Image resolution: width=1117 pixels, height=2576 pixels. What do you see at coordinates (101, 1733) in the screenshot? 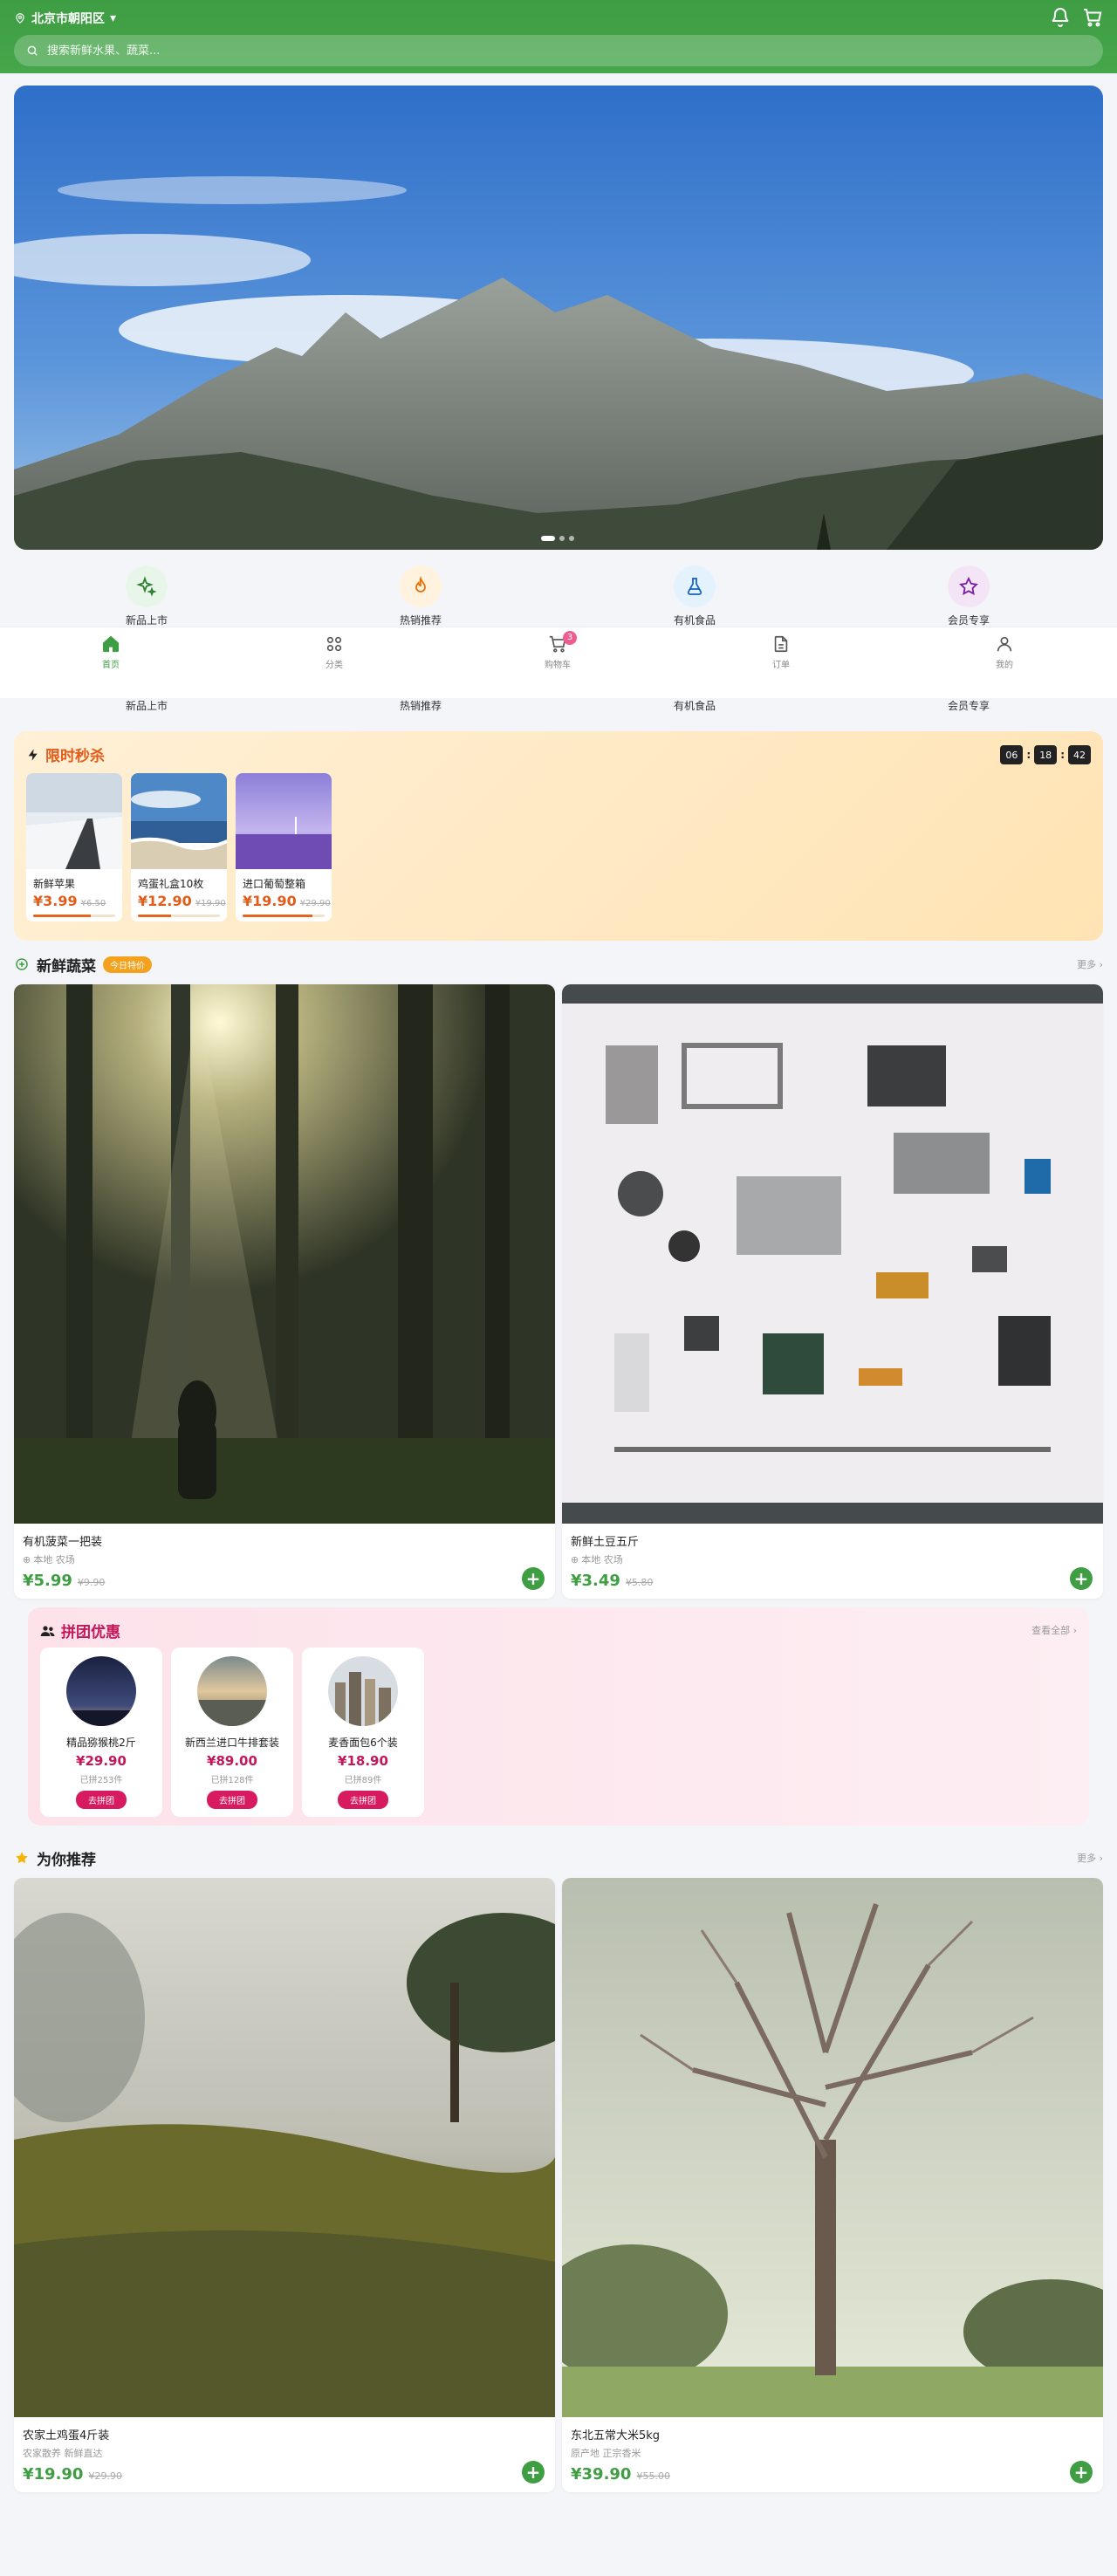
I see `group-item: 精品猕猴桃2斤 ¥29.90 已拼253件 去拼团` at bounding box center [101, 1733].